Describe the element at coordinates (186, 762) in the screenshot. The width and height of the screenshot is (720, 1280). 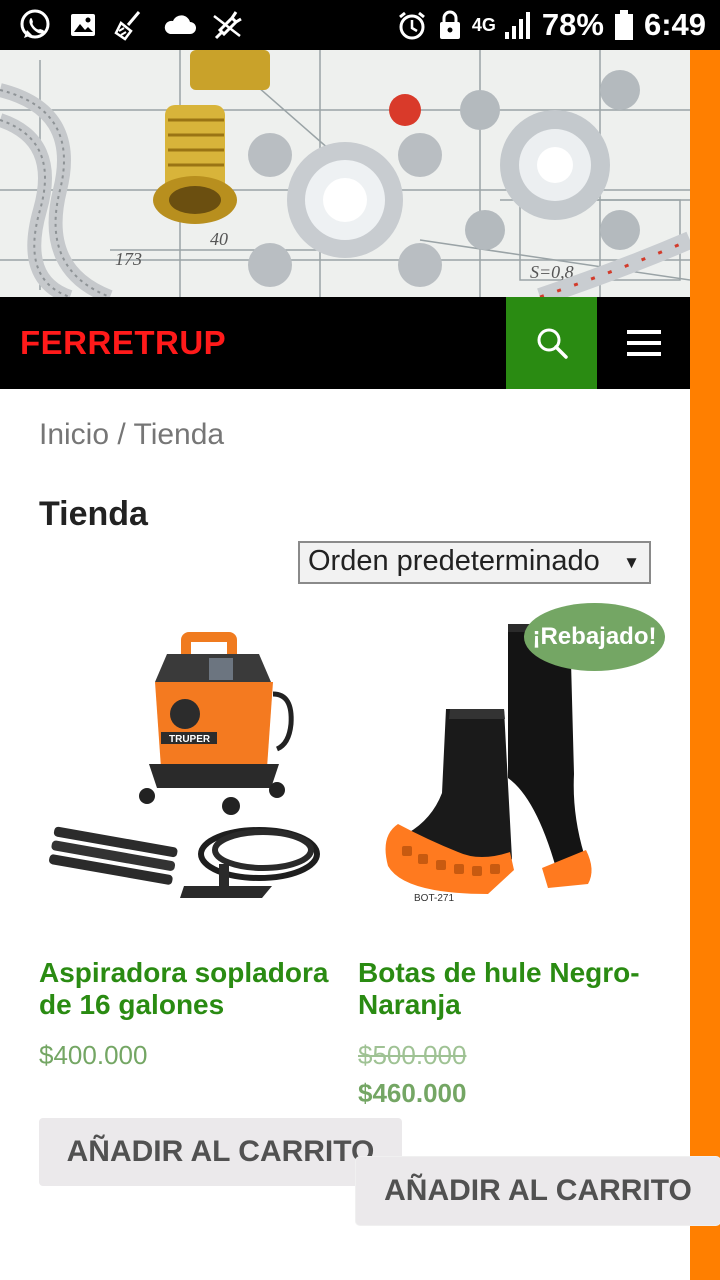
I see `product-image-vacuum: TRUPER` at that location.